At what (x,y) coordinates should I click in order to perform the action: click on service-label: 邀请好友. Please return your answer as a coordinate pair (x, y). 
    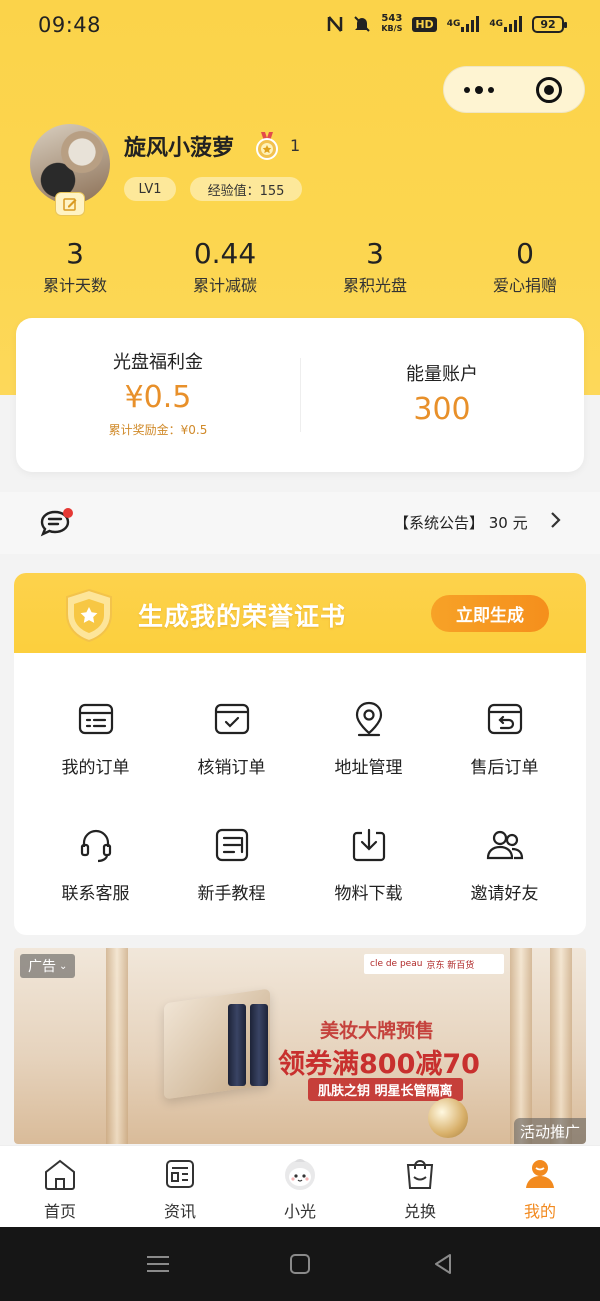
    Looking at the image, I should click on (504, 894).